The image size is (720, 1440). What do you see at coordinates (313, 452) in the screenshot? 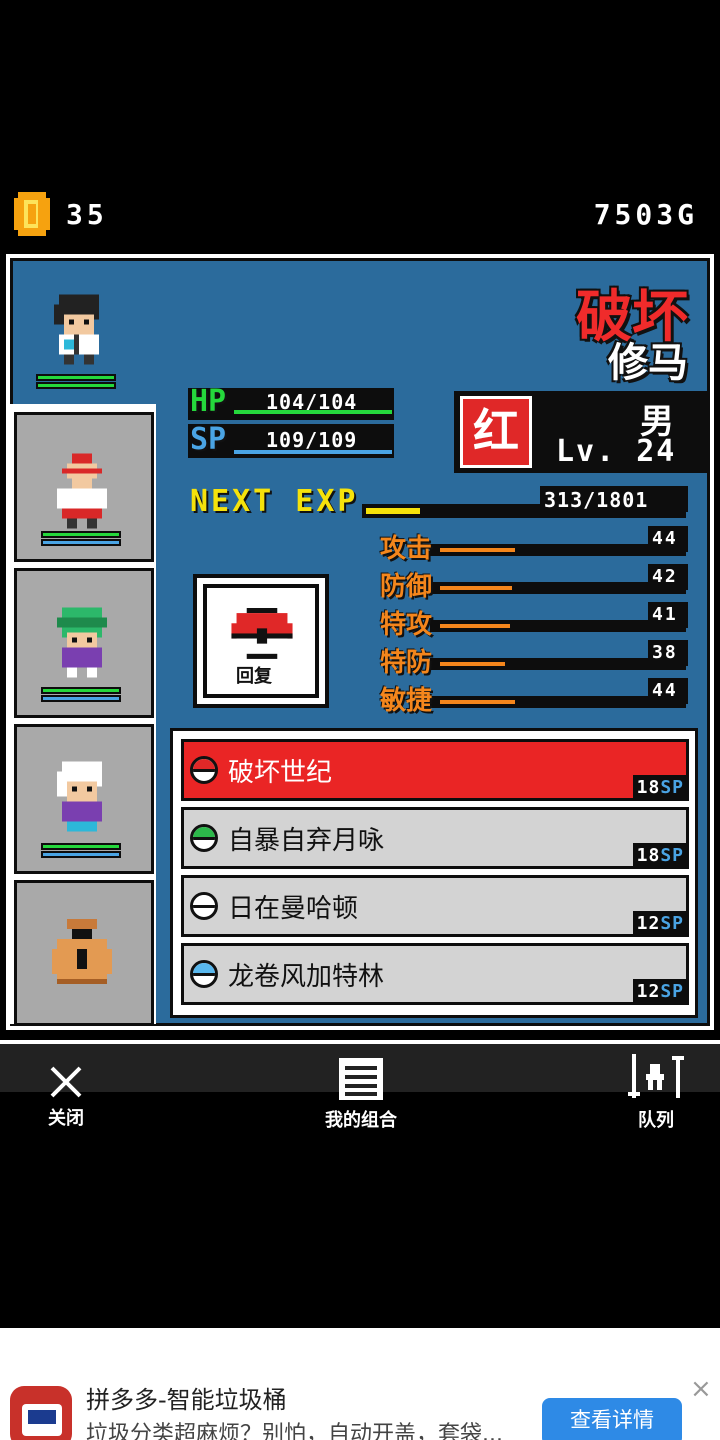
I see `sp-gauge` at bounding box center [313, 452].